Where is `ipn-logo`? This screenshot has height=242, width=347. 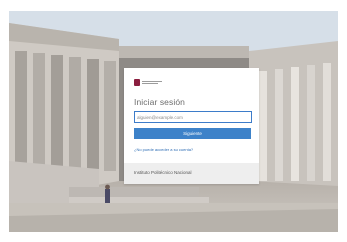
ipn-logo is located at coordinates (149, 82).